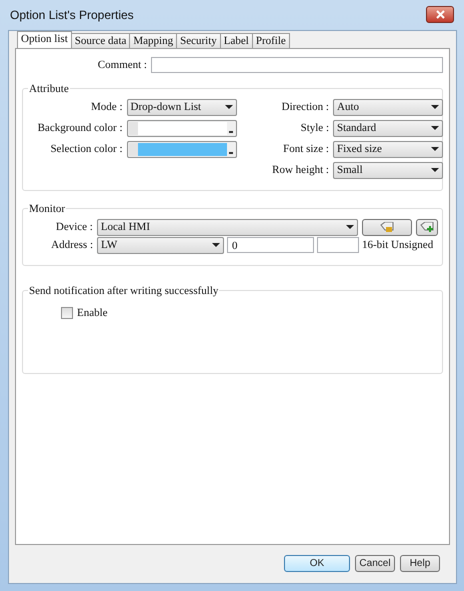 Image resolution: width=464 pixels, height=591 pixels. What do you see at coordinates (271, 40) in the screenshot?
I see `tab: Profile` at bounding box center [271, 40].